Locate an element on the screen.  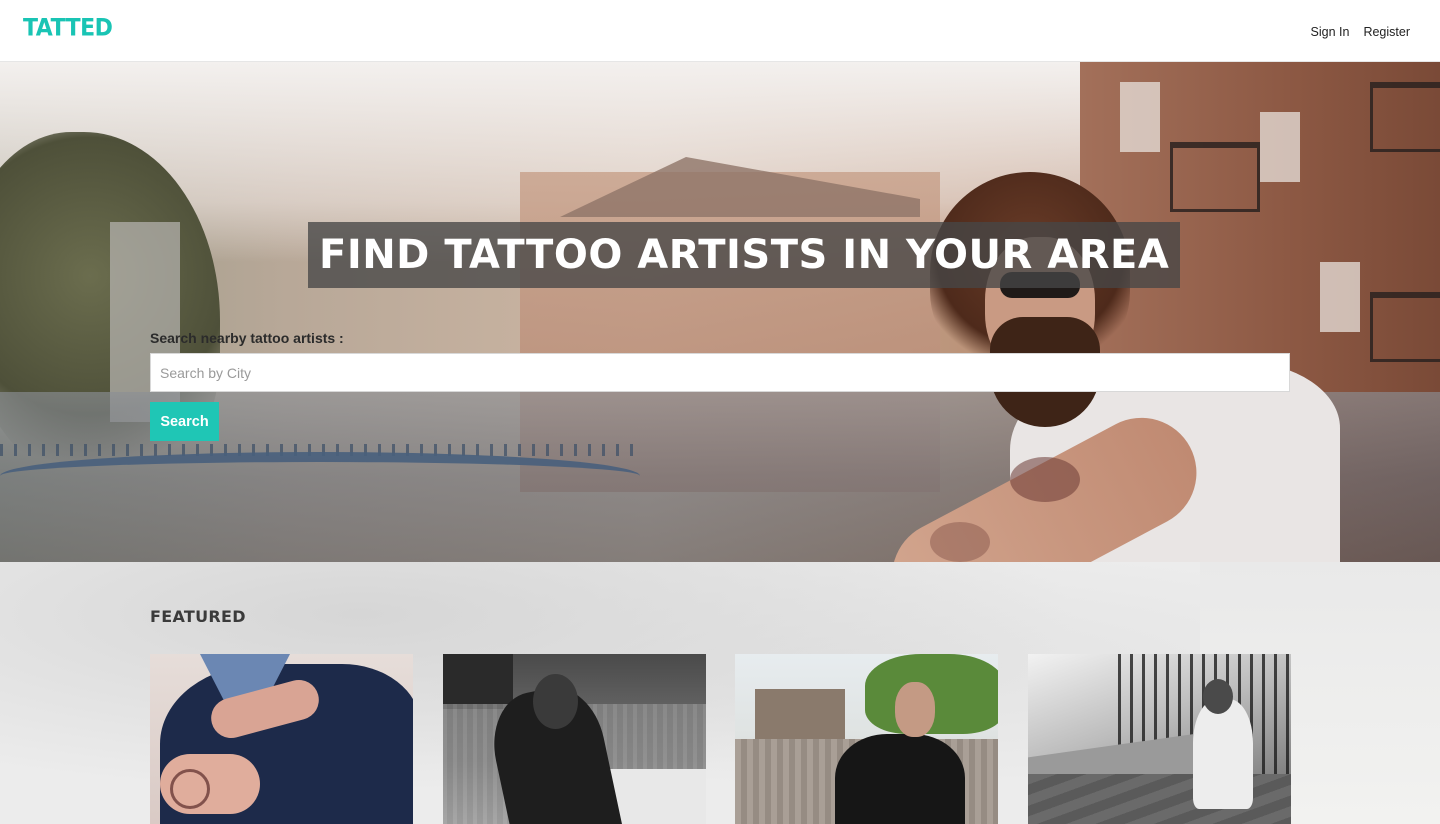
hero-tattoo-rose is located at coordinates (1045, 479).